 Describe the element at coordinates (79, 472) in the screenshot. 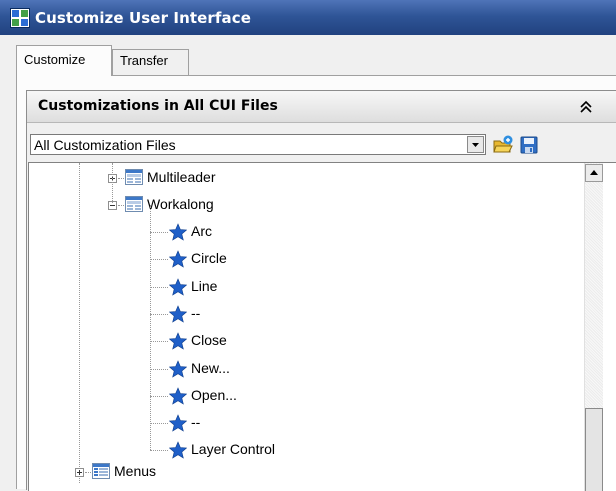

I see `expand-toggle` at that location.